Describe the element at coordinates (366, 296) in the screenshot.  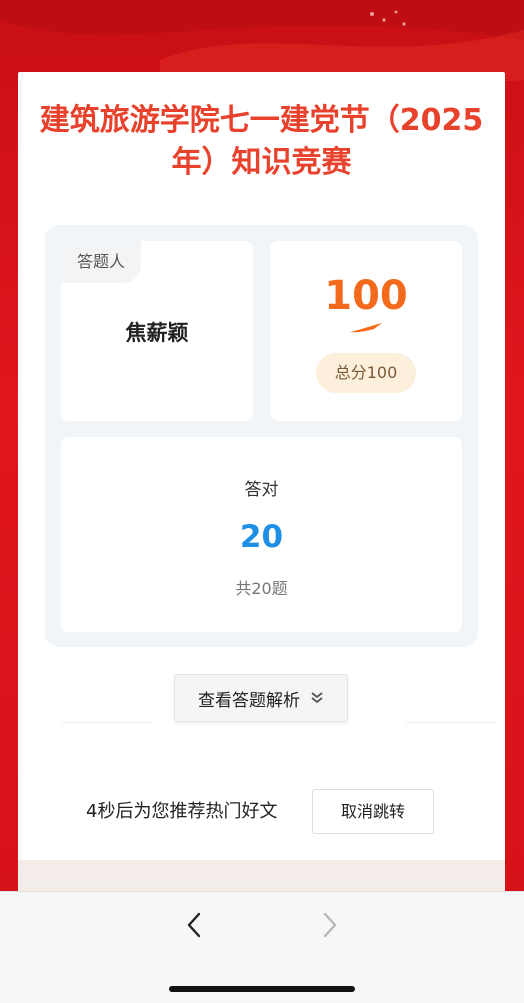
I see `score-value: 100` at that location.